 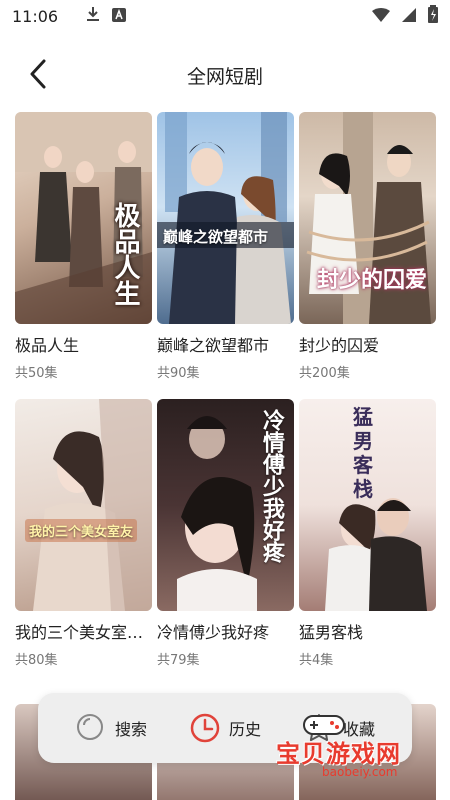 I want to click on drama-title: 极品人生, so click(x=47, y=345).